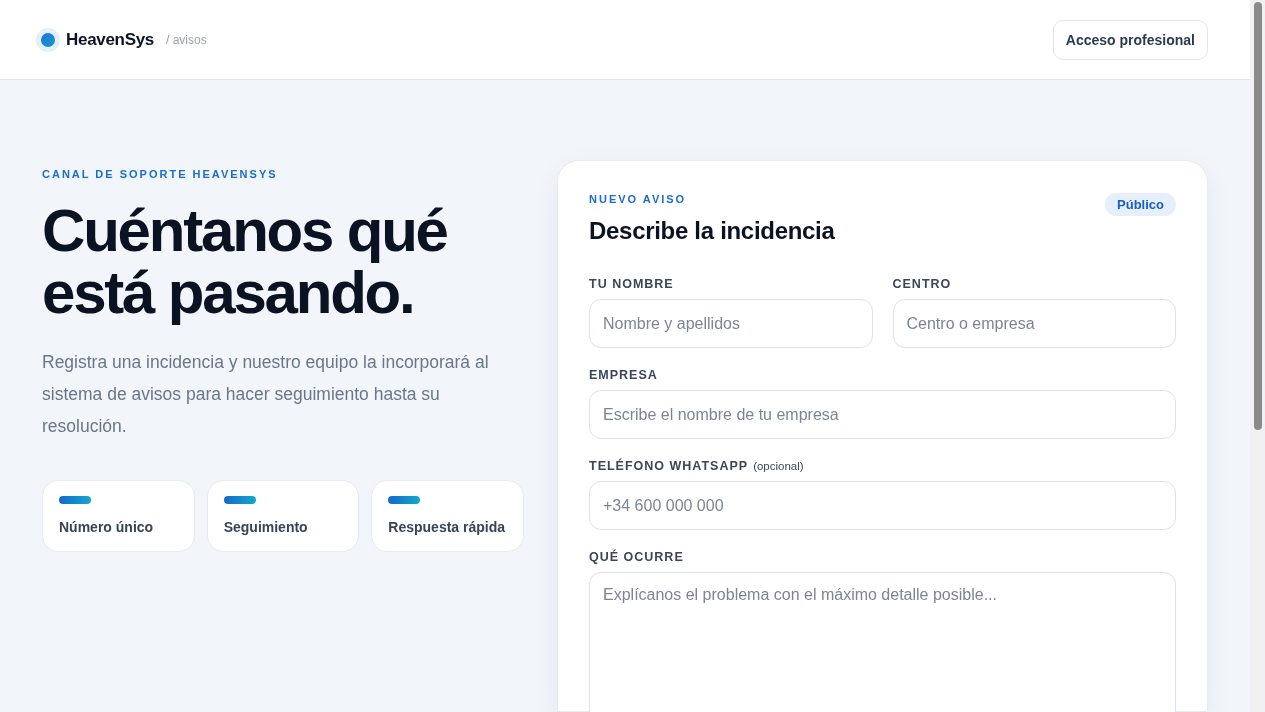  I want to click on field-label: TELÉFONO WHATSAPP, so click(669, 466).